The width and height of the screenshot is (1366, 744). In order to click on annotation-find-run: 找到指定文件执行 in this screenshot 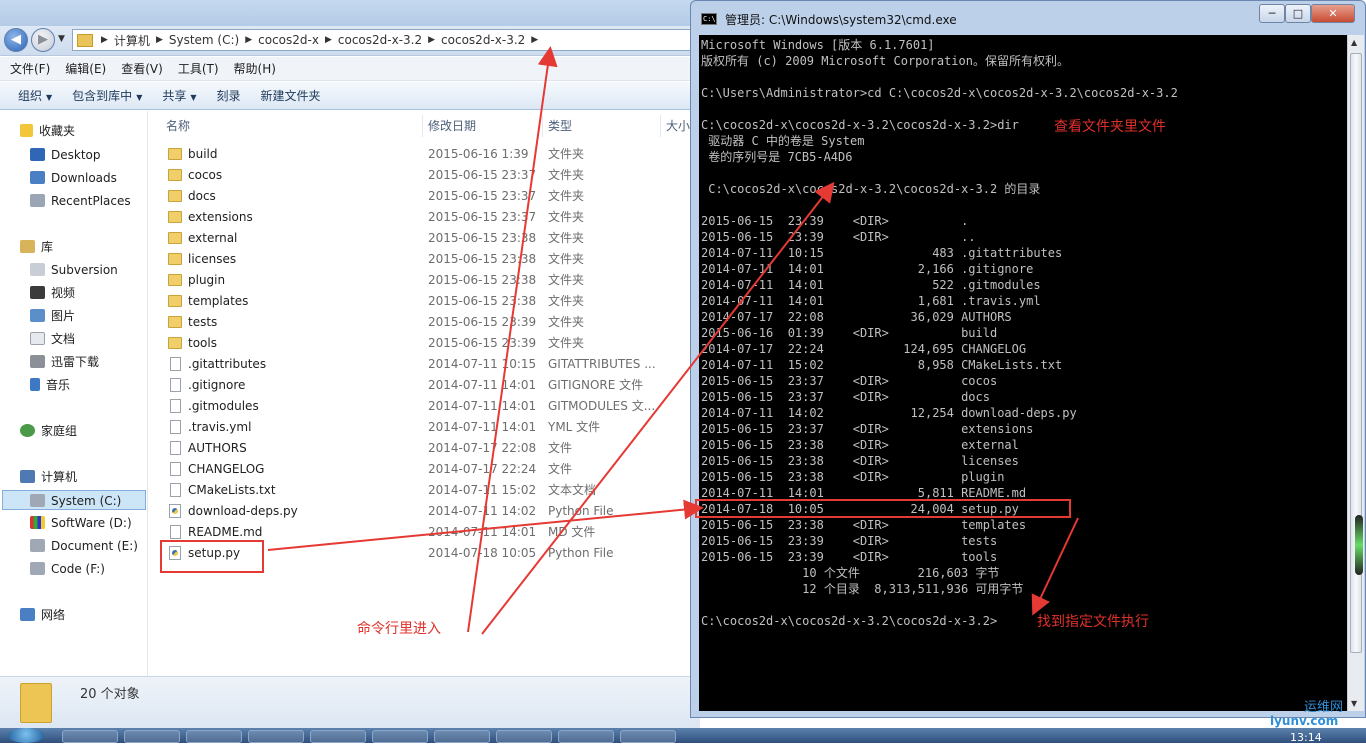, I will do `click(1093, 622)`.